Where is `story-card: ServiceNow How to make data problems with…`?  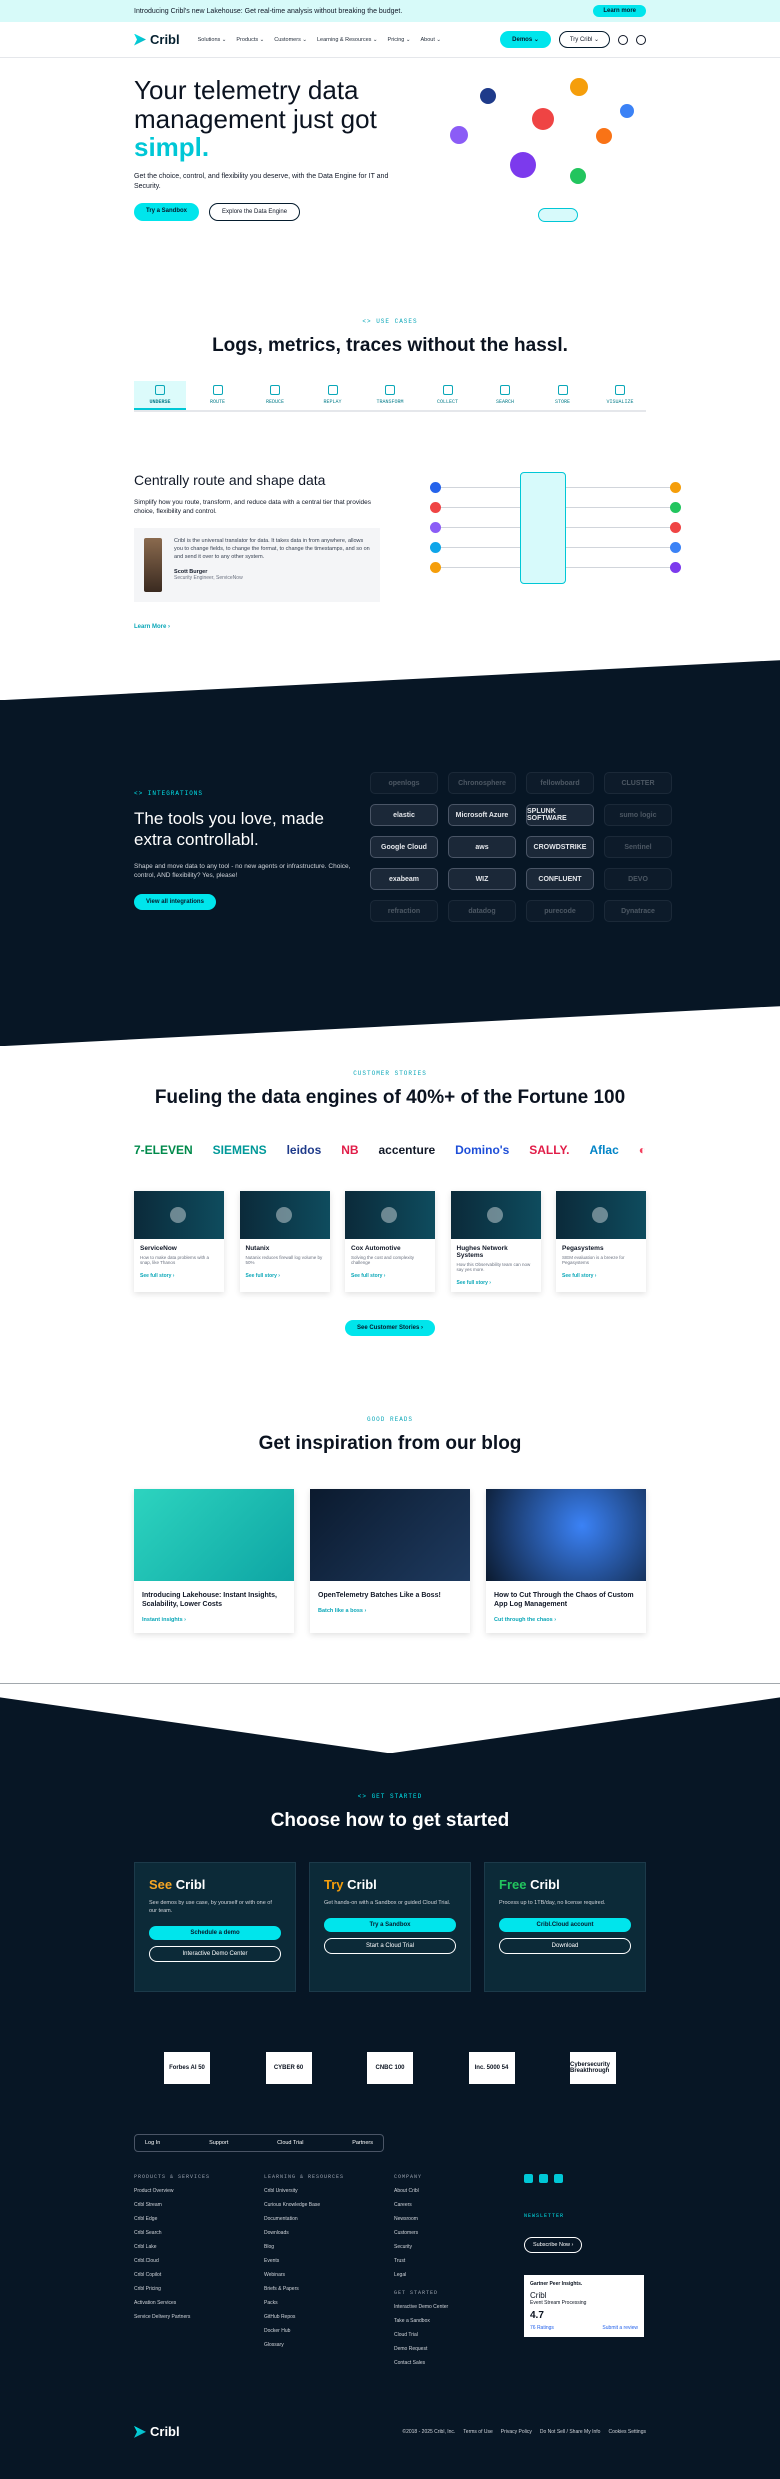
story-card: ServiceNow How to make data problems with… is located at coordinates (179, 1242).